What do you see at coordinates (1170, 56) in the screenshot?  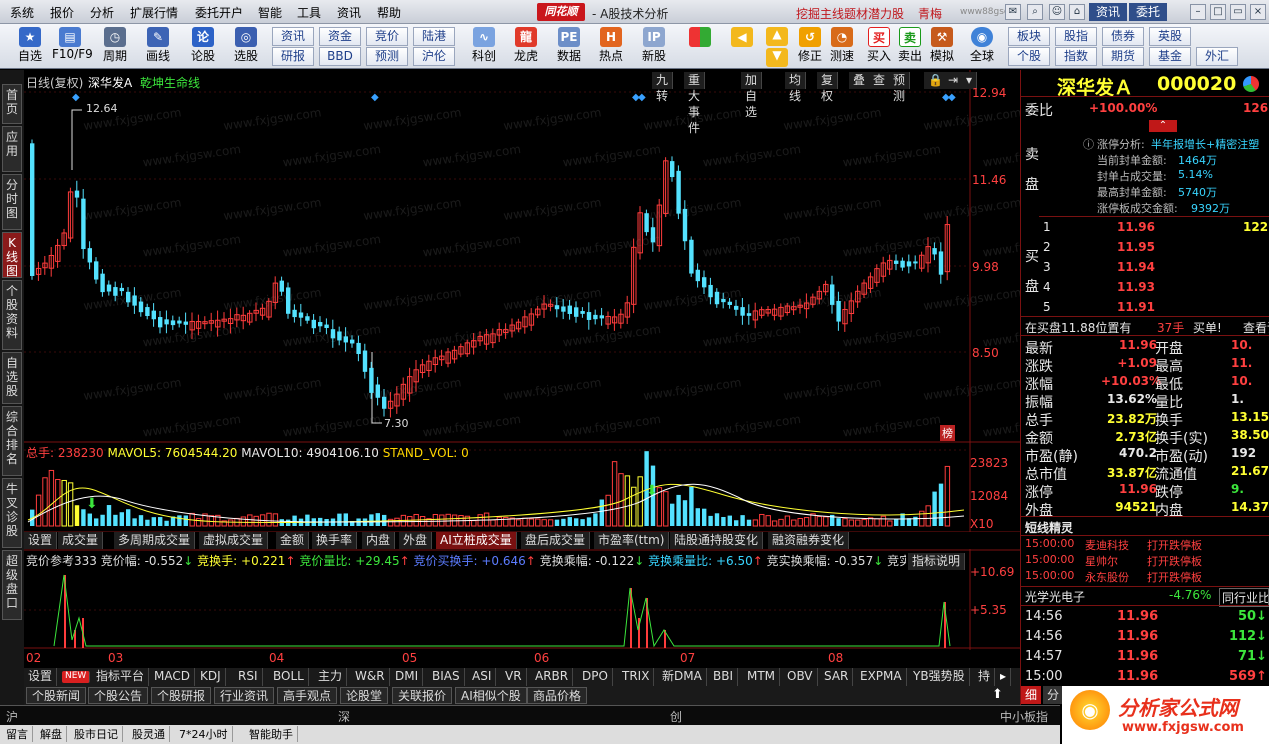 I see `fund-market-button: 基金` at bounding box center [1170, 56].